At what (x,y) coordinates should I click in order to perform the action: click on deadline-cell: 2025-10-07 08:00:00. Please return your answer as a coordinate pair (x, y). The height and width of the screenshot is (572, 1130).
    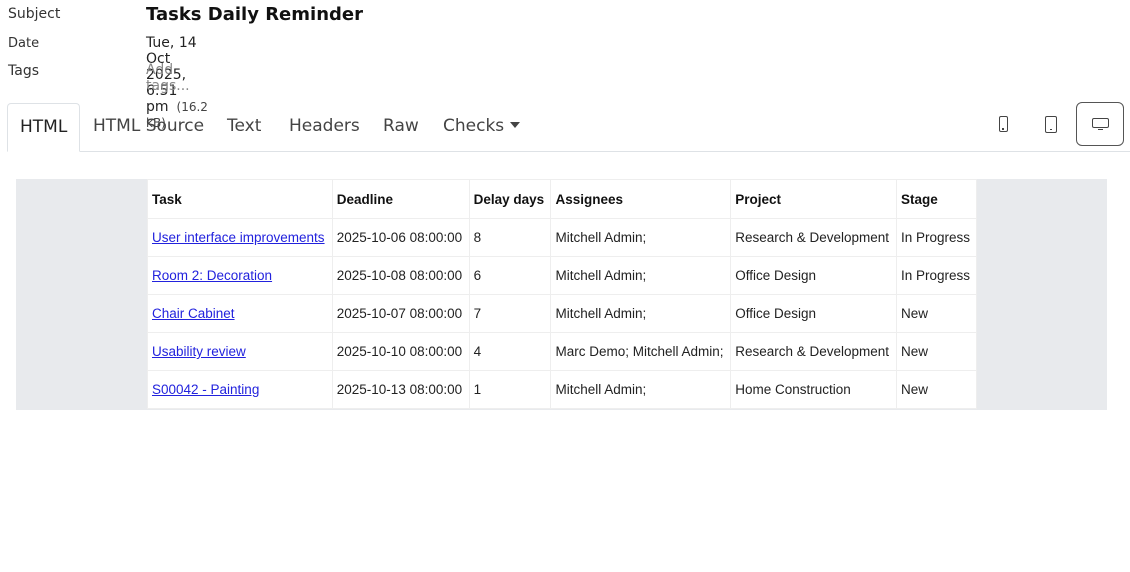
    Looking at the image, I should click on (400, 313).